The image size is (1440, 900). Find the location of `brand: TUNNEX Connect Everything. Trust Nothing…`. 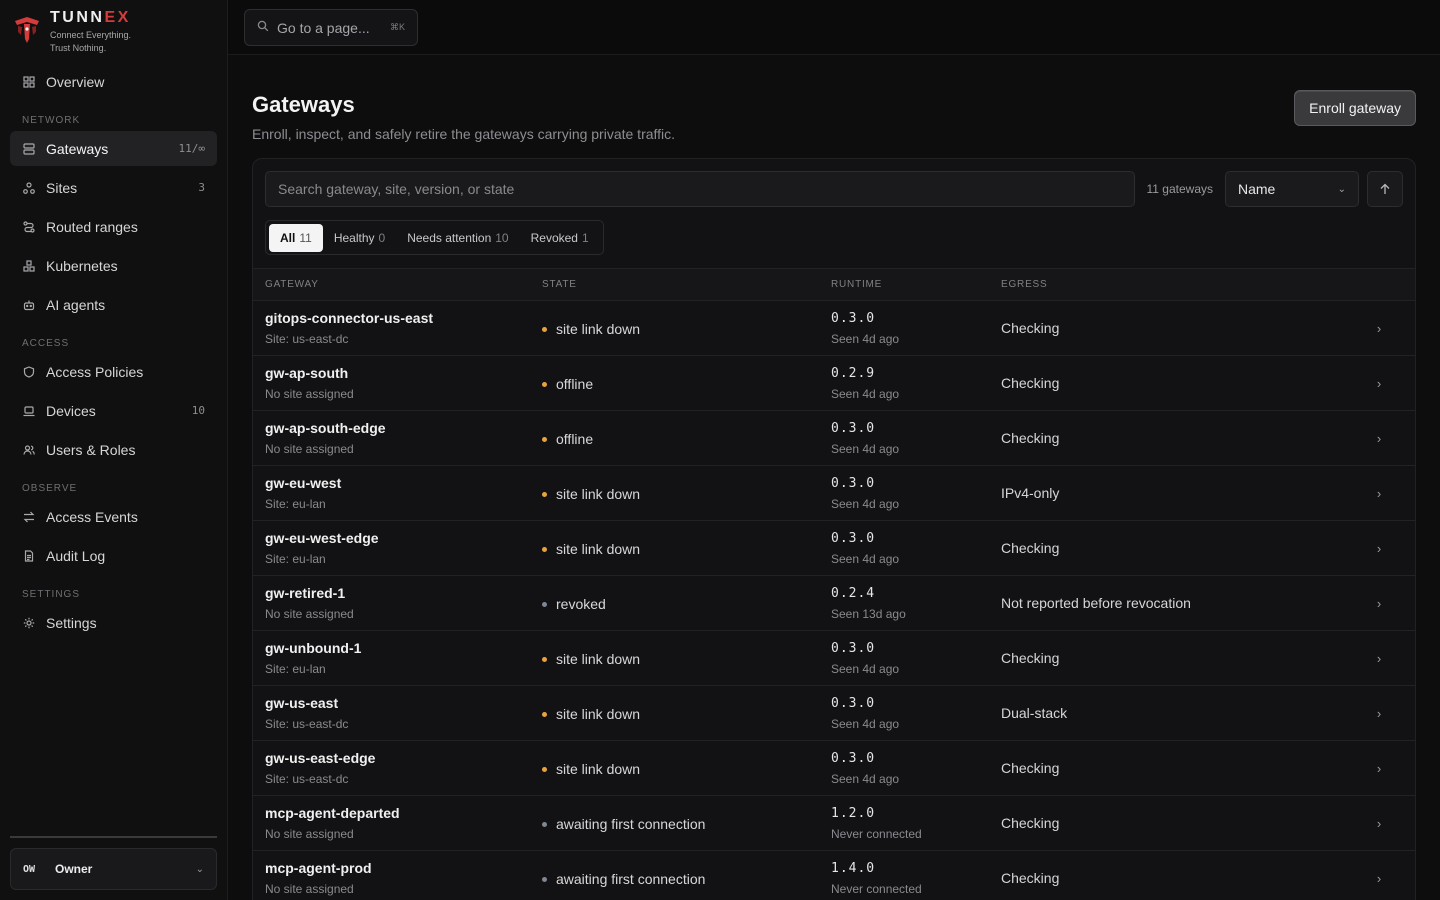

brand: TUNNEX Connect Everything. Trust Nothing… is located at coordinates (113, 32).